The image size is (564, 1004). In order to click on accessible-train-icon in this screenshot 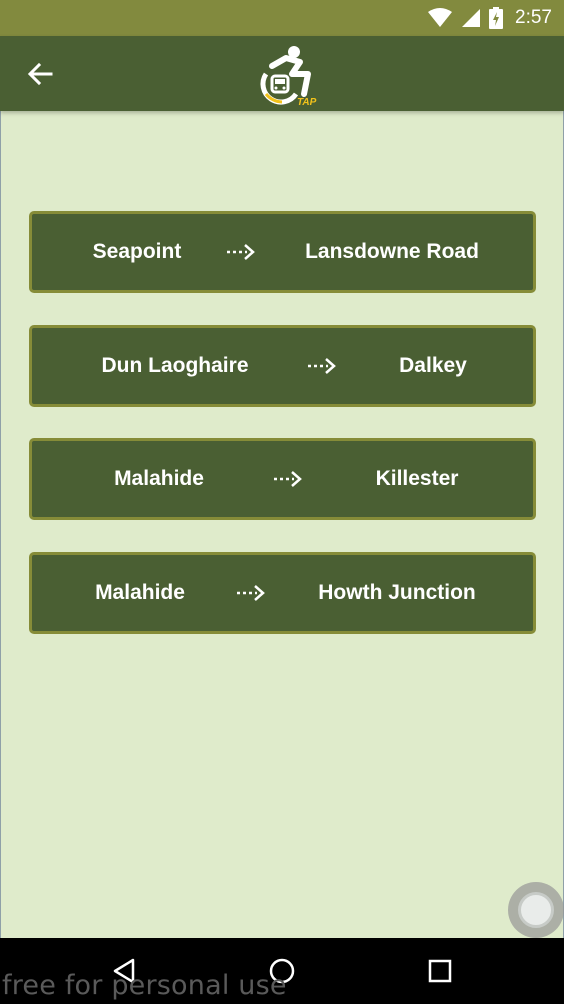, I will do `click(285, 75)`.